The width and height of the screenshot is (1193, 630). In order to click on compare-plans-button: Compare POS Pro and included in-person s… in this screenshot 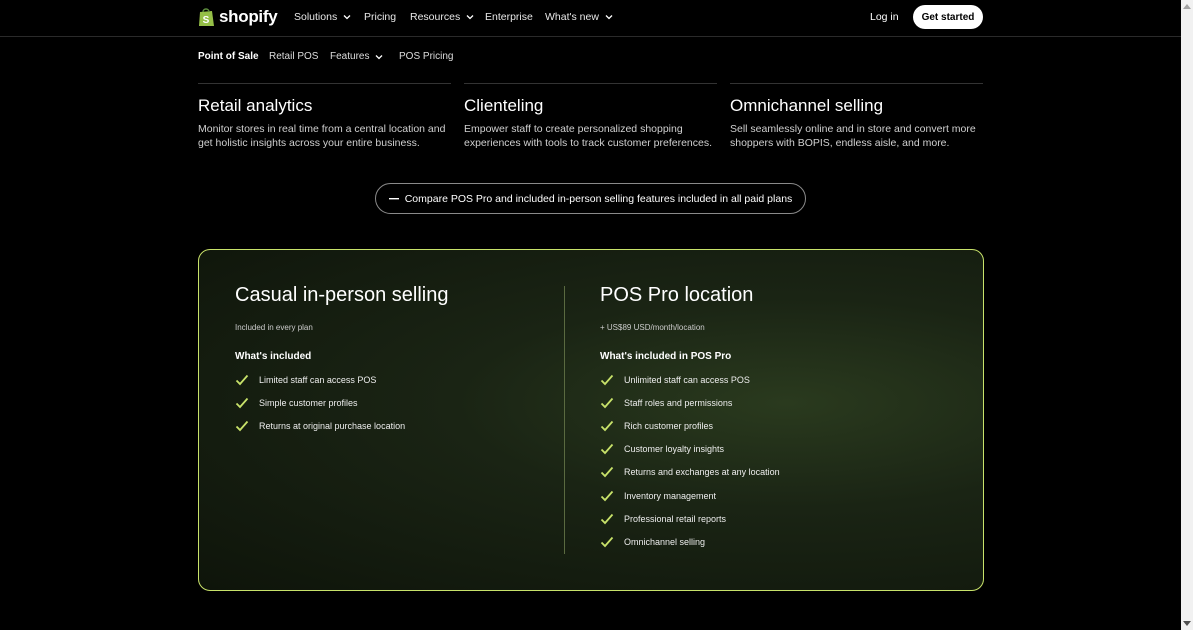, I will do `click(590, 198)`.